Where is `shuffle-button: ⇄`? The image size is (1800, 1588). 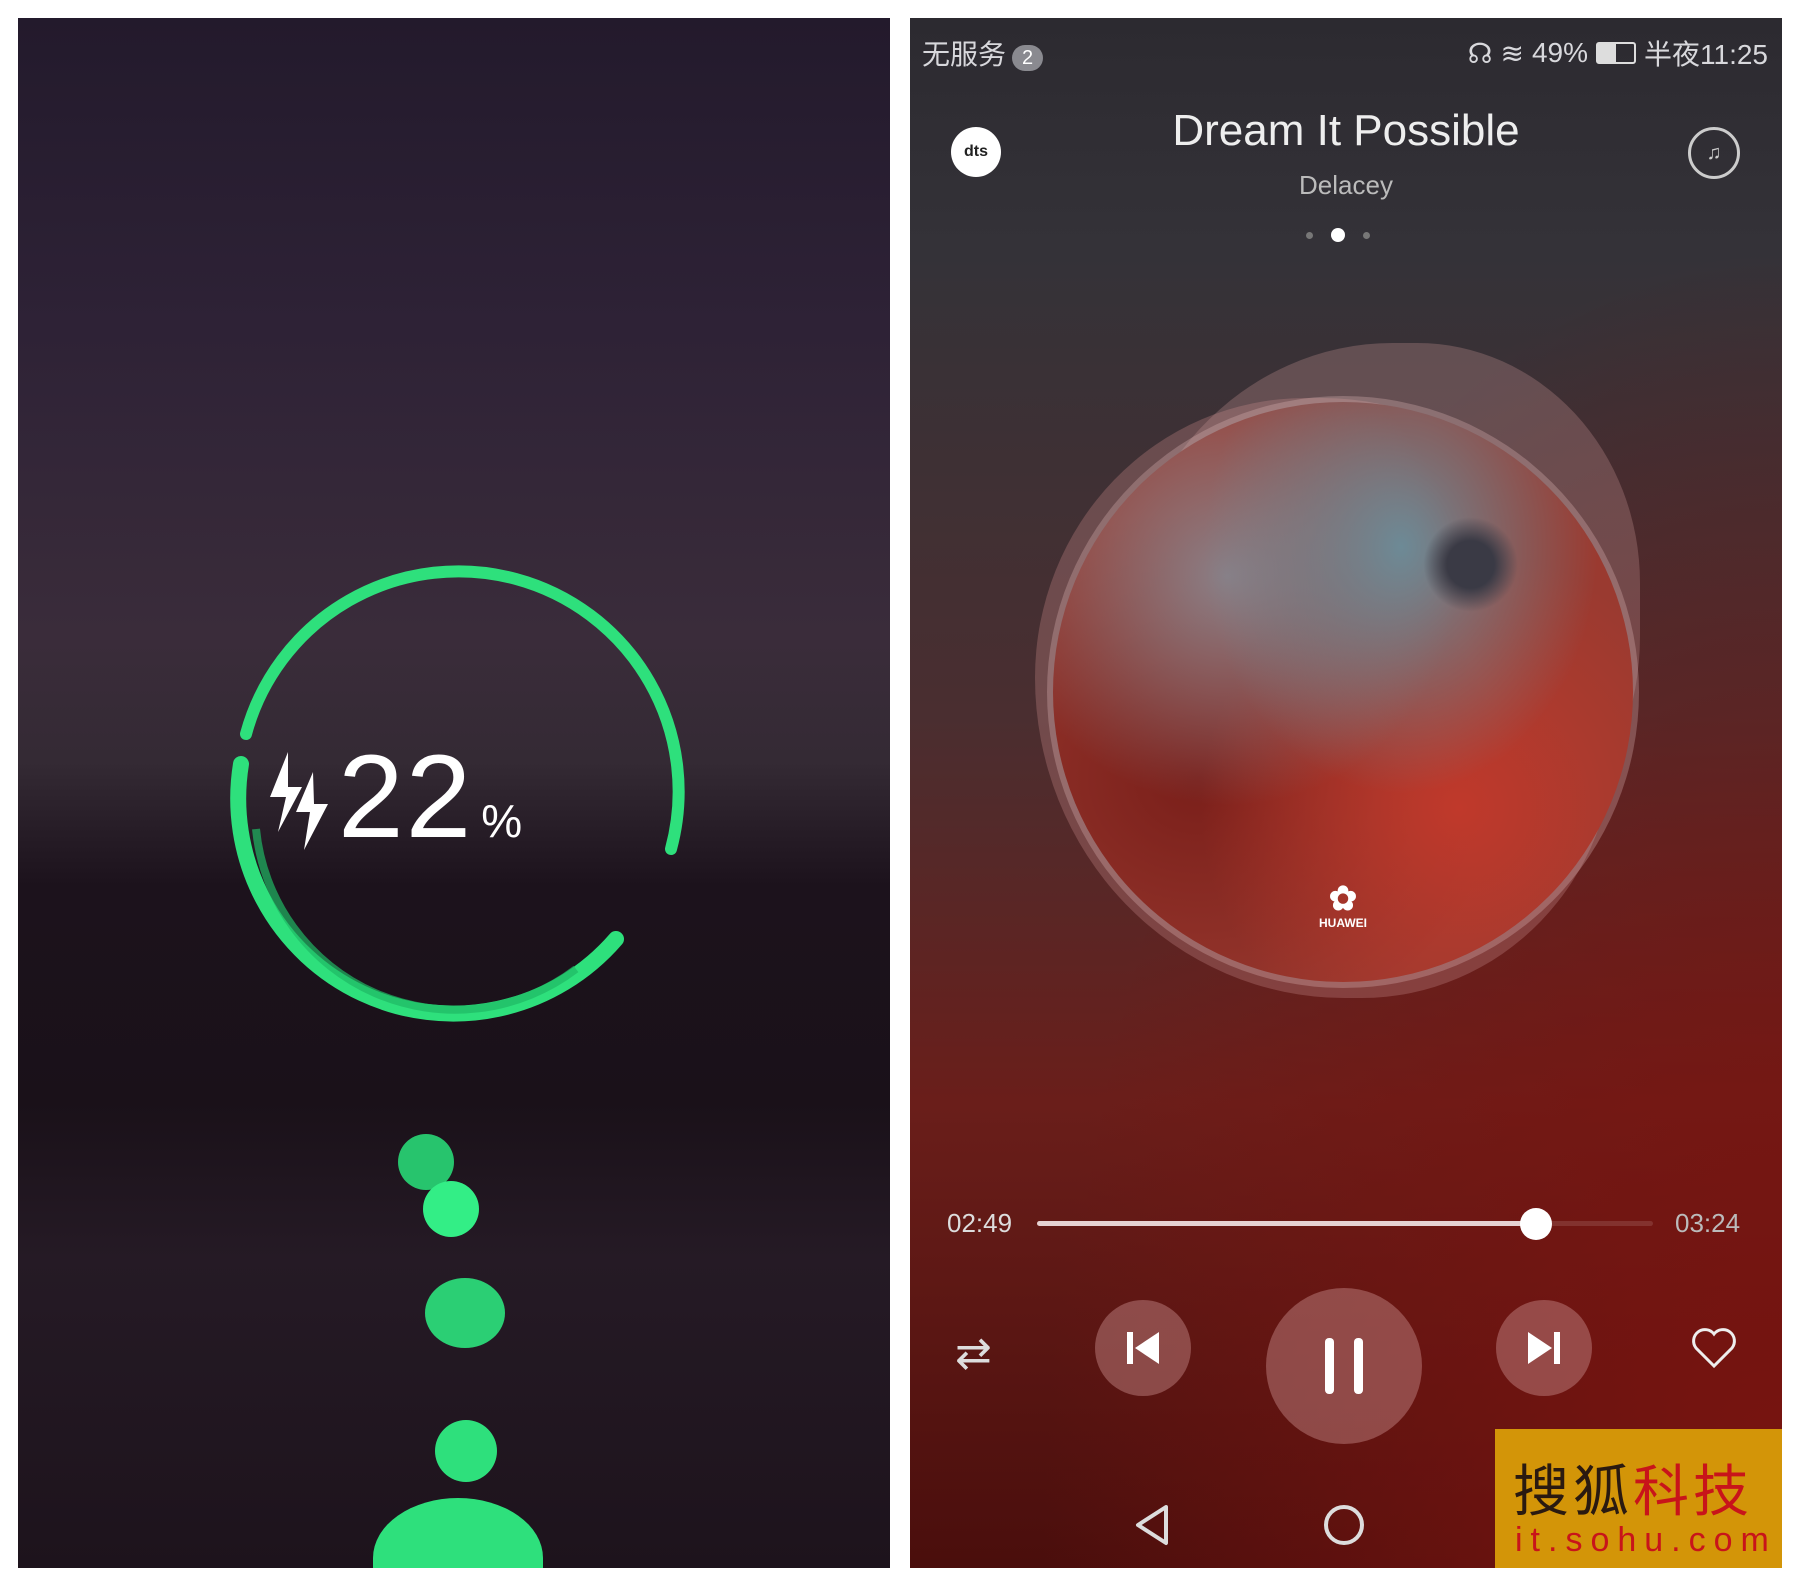
shuffle-button: ⇄ is located at coordinates (973, 1353).